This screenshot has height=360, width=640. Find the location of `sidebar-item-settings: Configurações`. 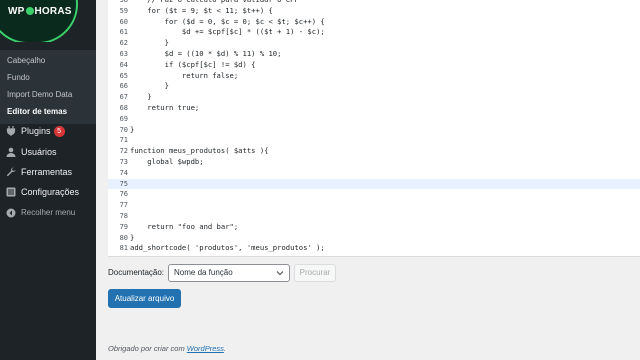

sidebar-item-settings: Configurações is located at coordinates (48, 192).